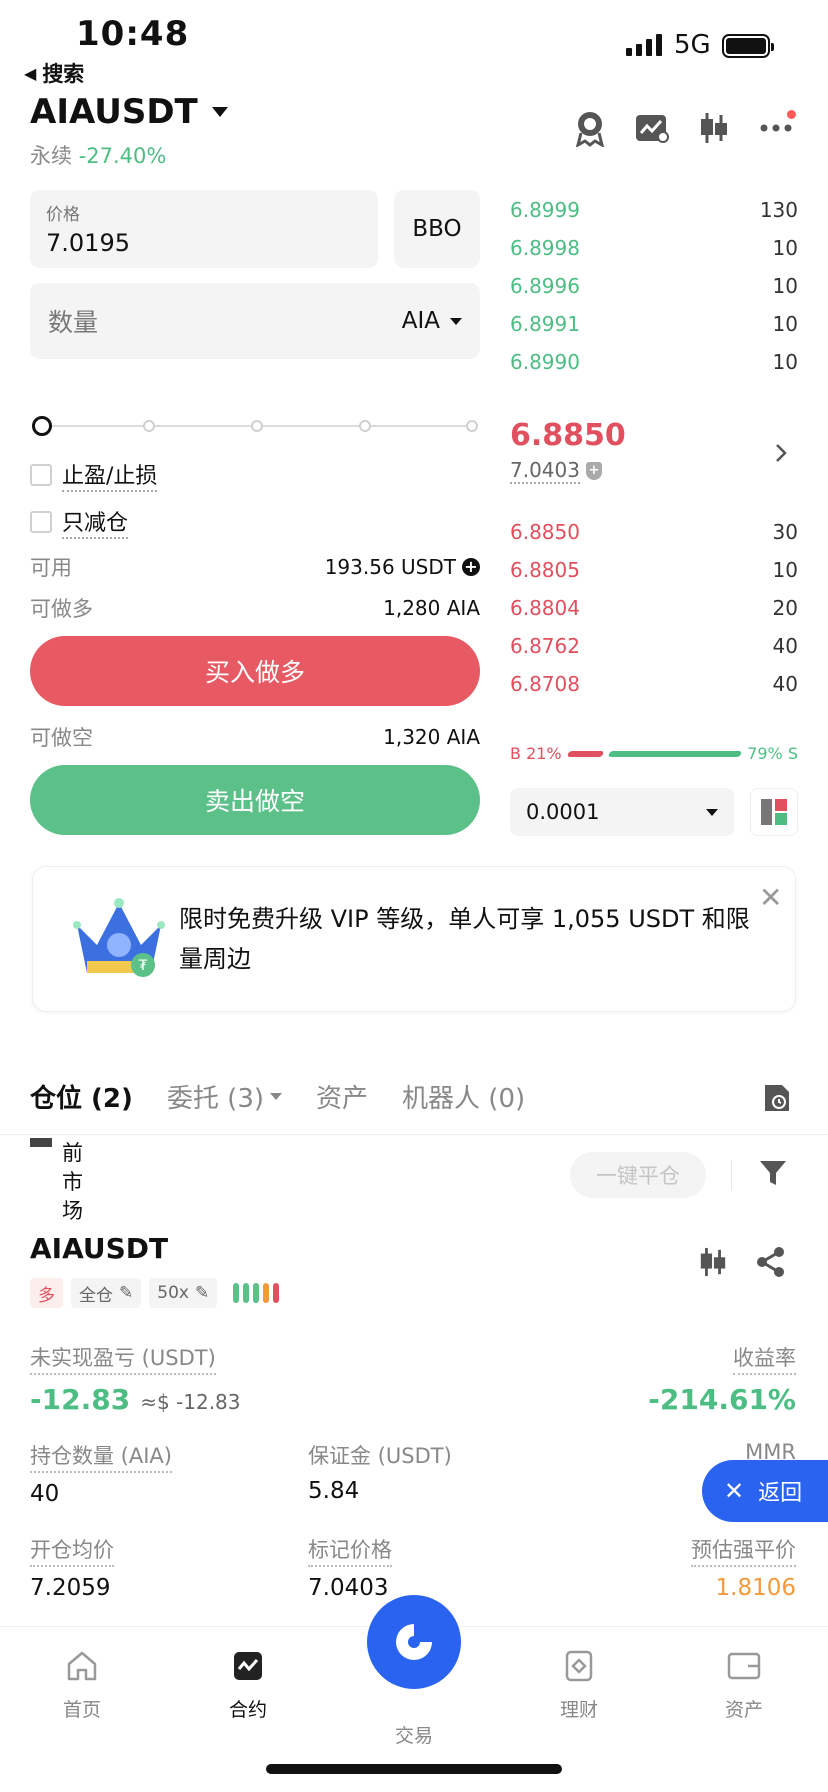 This screenshot has width=828, height=1792. I want to click on bid-row: 6.8708 40, so click(654, 684).